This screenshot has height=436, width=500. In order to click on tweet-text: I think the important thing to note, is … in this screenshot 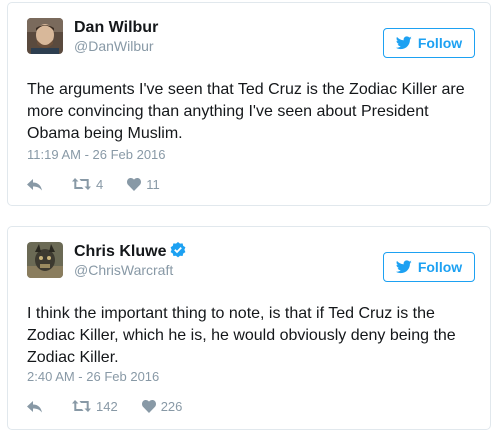, I will do `click(241, 335)`.